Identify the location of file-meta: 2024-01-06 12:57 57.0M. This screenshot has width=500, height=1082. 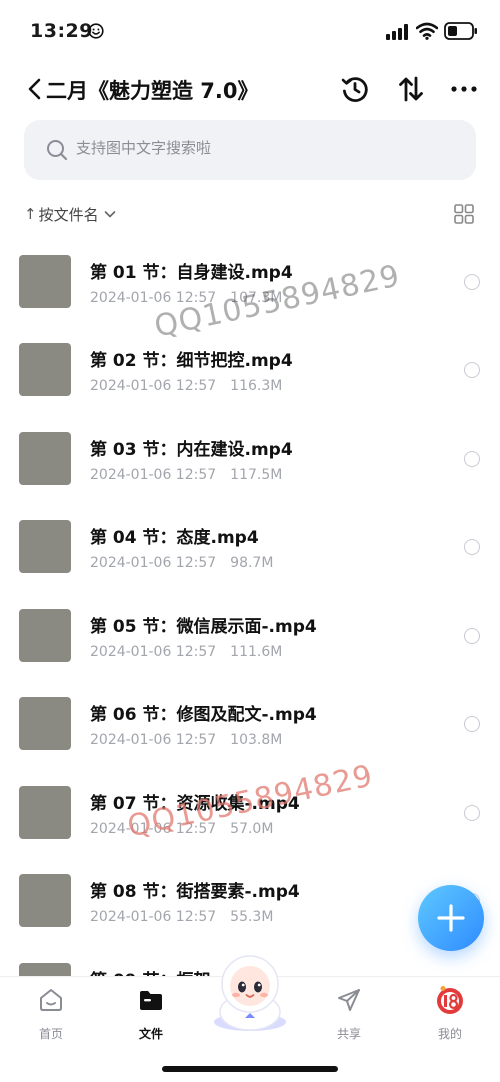
(181, 829).